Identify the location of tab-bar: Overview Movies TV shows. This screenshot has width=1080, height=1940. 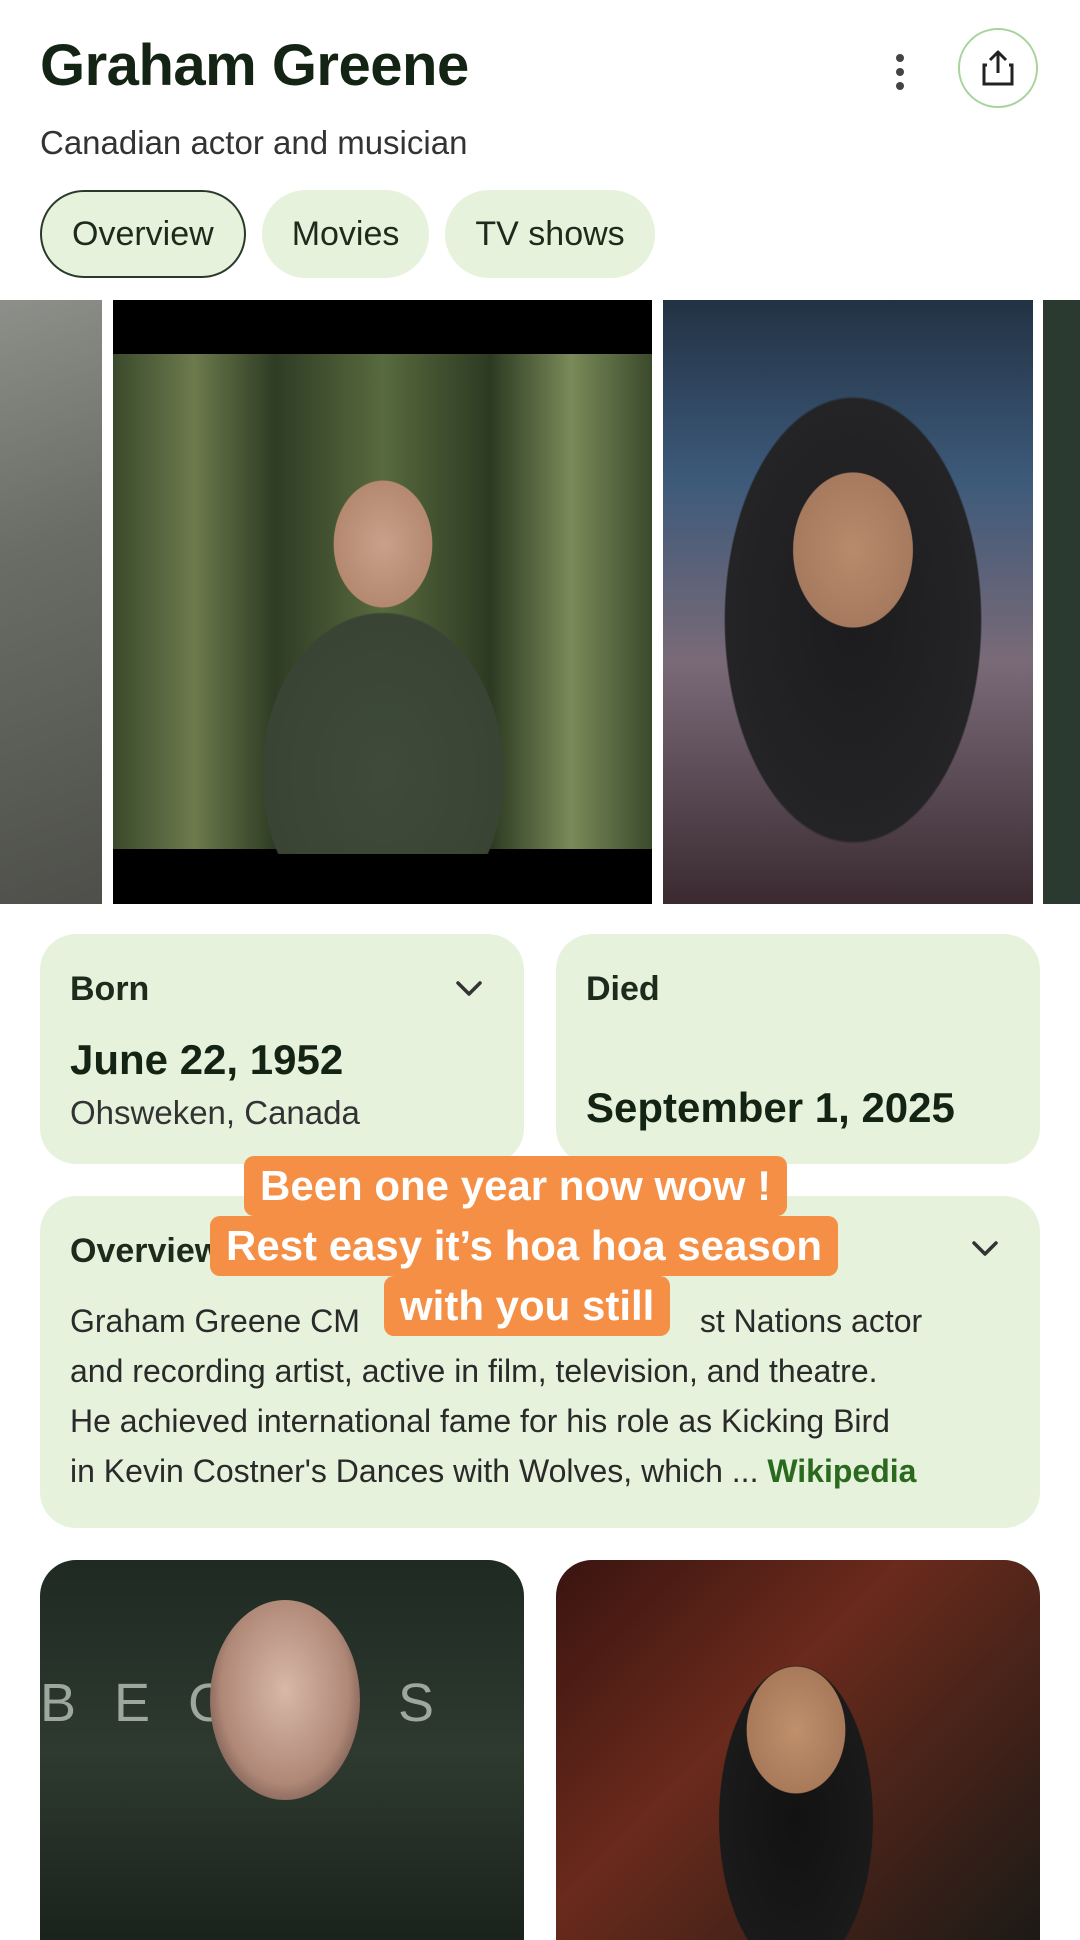
(347, 234).